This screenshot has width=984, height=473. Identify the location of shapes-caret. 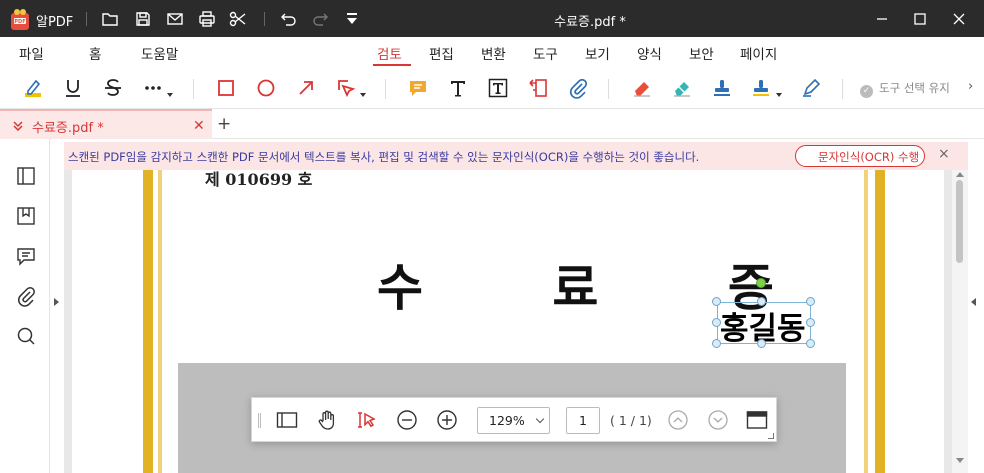
(363, 95).